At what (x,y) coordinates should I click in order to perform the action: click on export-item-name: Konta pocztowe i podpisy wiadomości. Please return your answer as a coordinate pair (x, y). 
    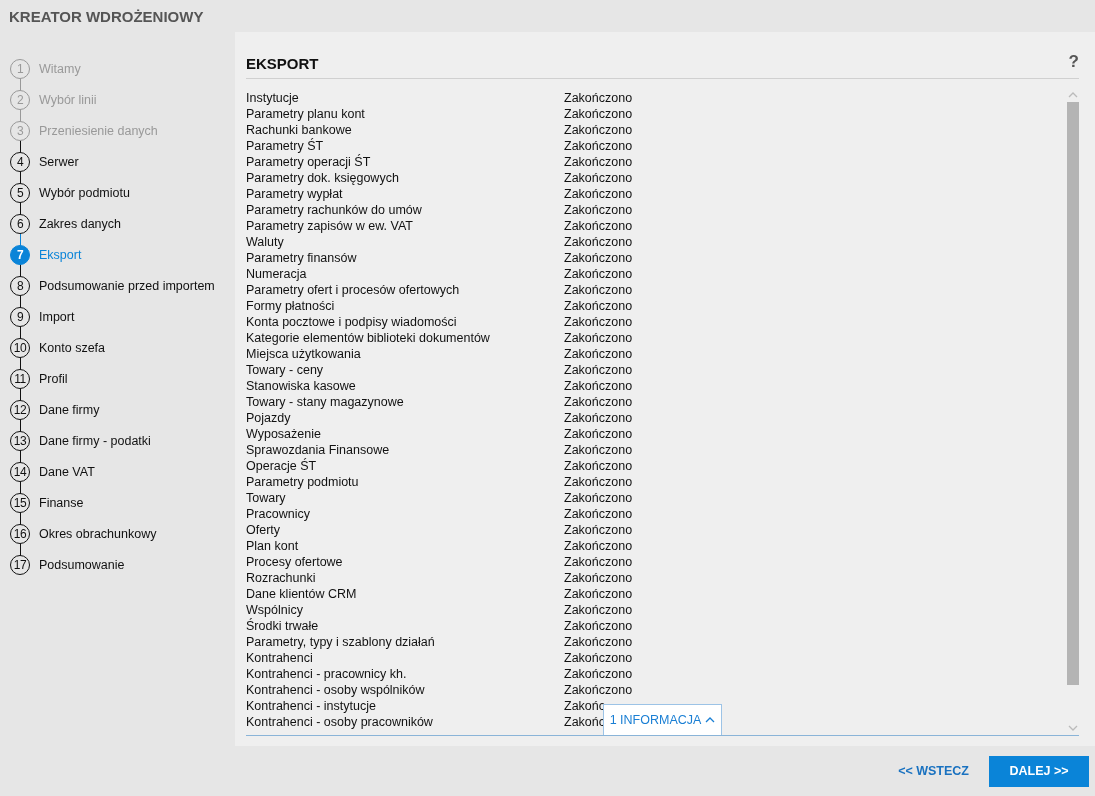
    Looking at the image, I should click on (352, 322).